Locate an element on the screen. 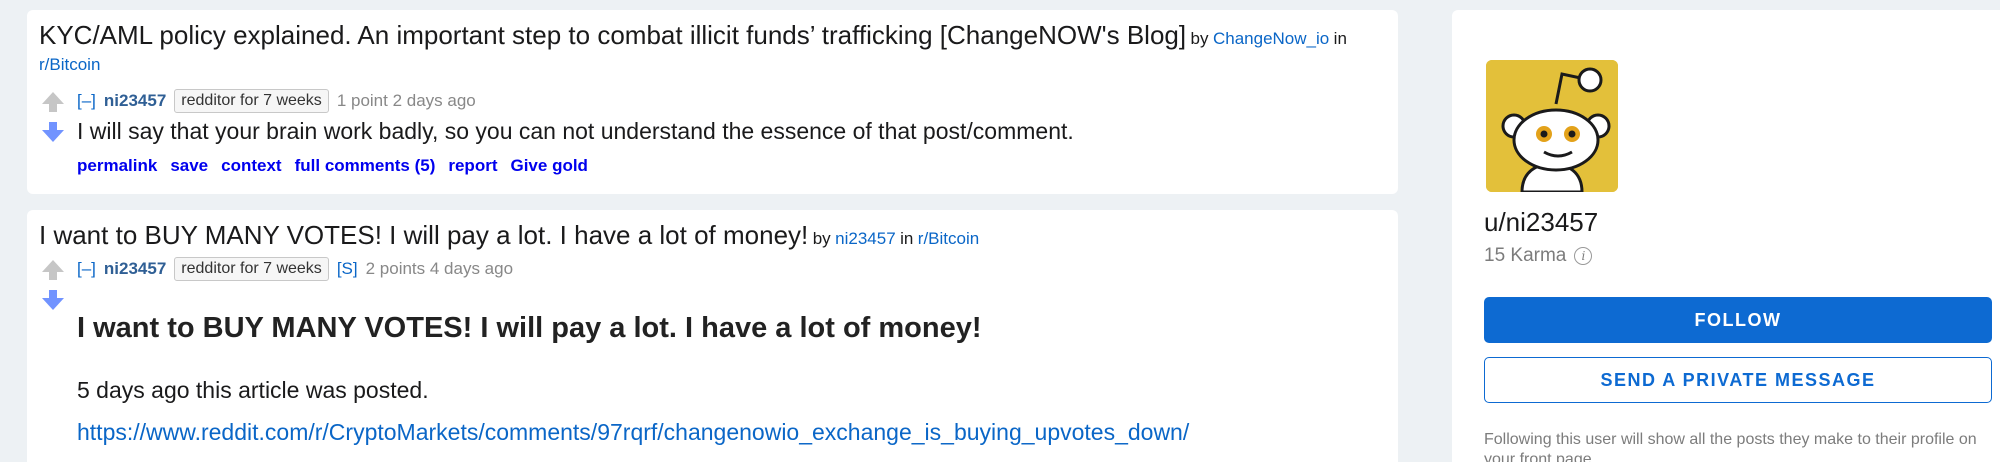 The width and height of the screenshot is (2000, 462). snoo-avatar-icon is located at coordinates (1552, 126).